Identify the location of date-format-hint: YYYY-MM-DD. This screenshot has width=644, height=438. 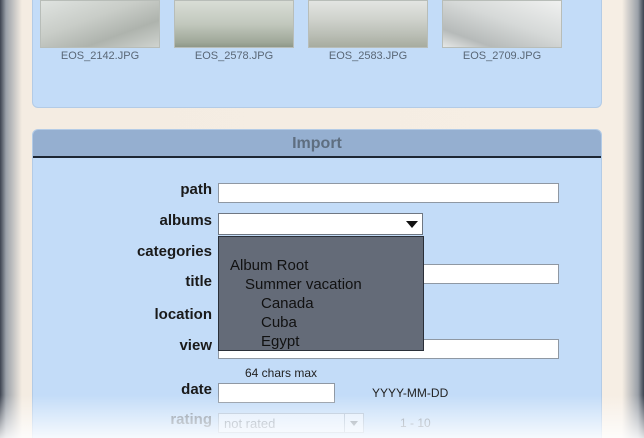
(410, 393).